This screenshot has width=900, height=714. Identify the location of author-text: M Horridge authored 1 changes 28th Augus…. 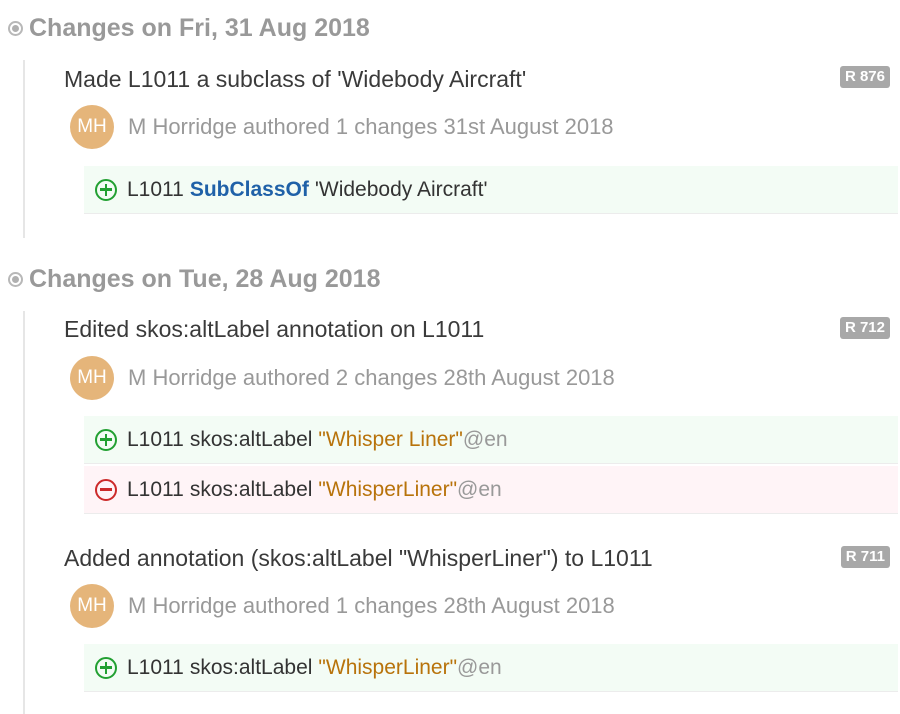
(371, 605).